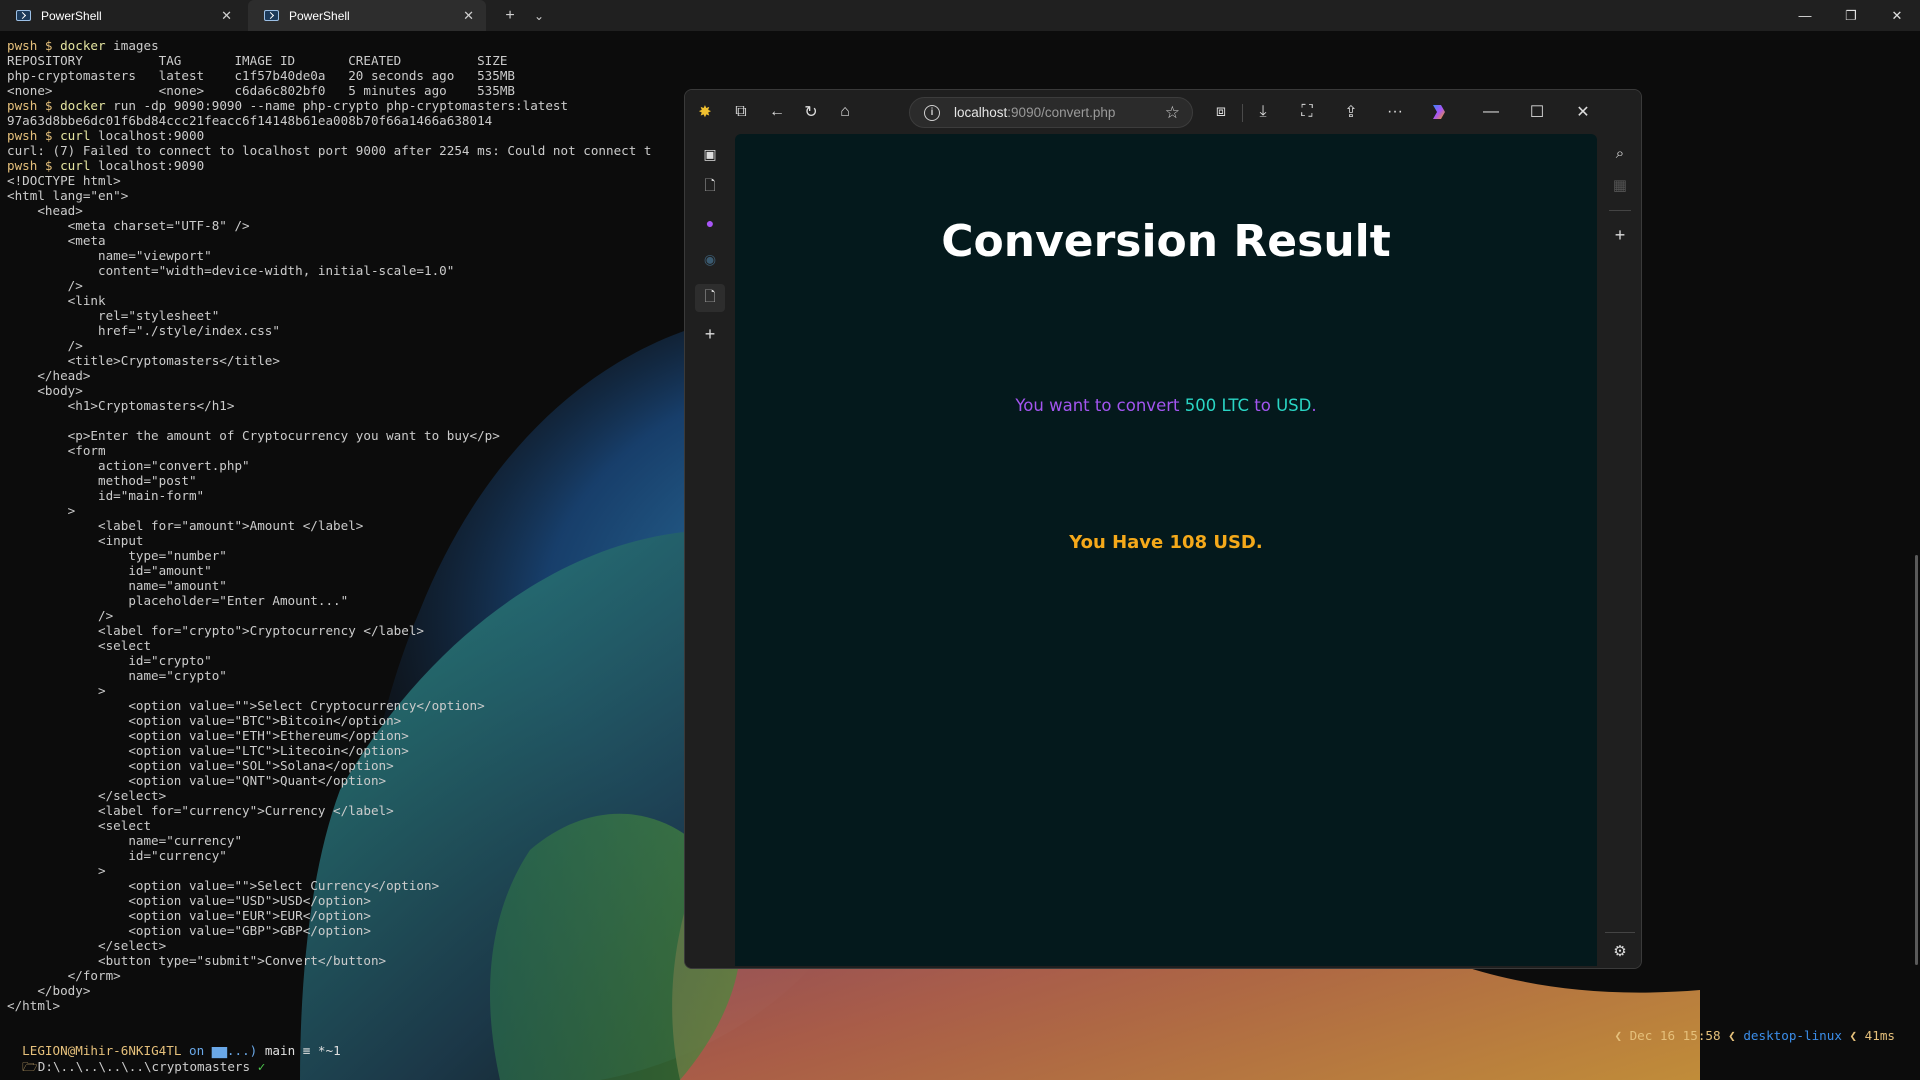 This screenshot has width=1920, height=1080. Describe the element at coordinates (1439, 112) in the screenshot. I see `copilot-icon` at that location.